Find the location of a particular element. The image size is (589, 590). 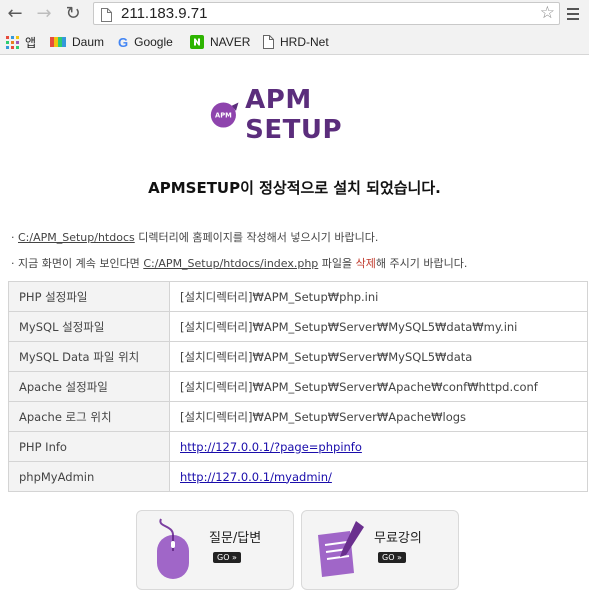

row-value: [설치디렉터리]₩APM_Setup₩php.ini is located at coordinates (378, 296).